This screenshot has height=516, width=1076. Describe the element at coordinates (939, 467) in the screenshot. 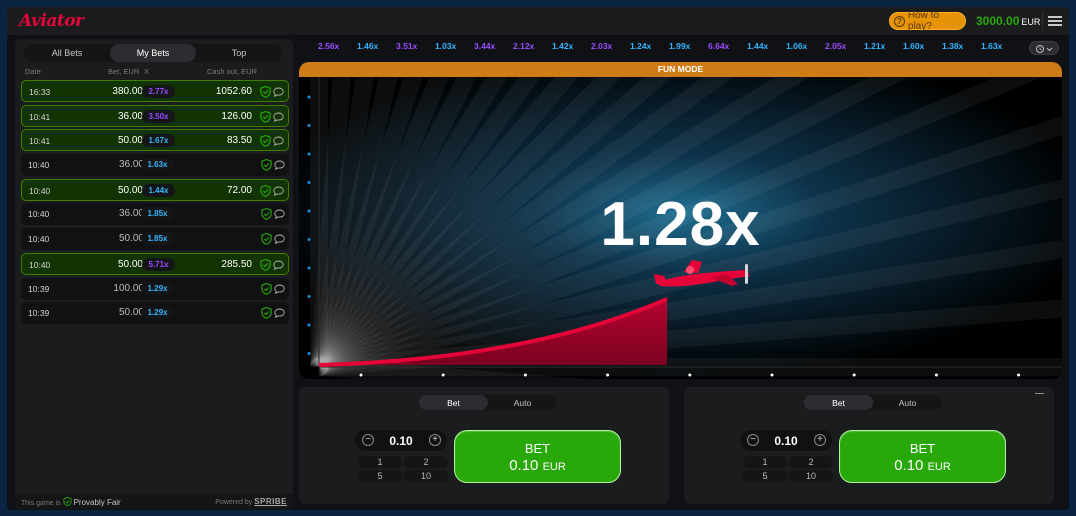

I see `bet-button-currency: EUR` at that location.